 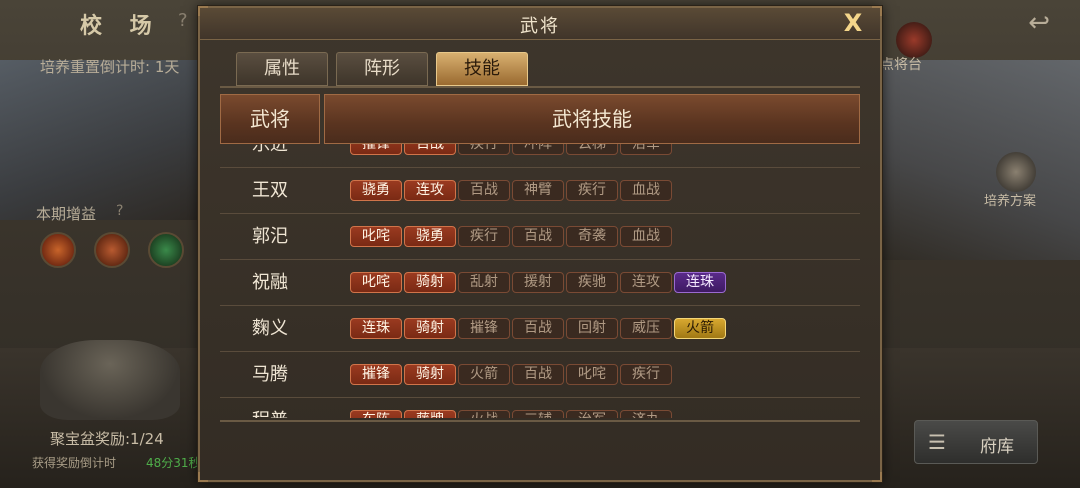 What do you see at coordinates (646, 414) in the screenshot?
I see `skill-tag: 济丸` at bounding box center [646, 414].